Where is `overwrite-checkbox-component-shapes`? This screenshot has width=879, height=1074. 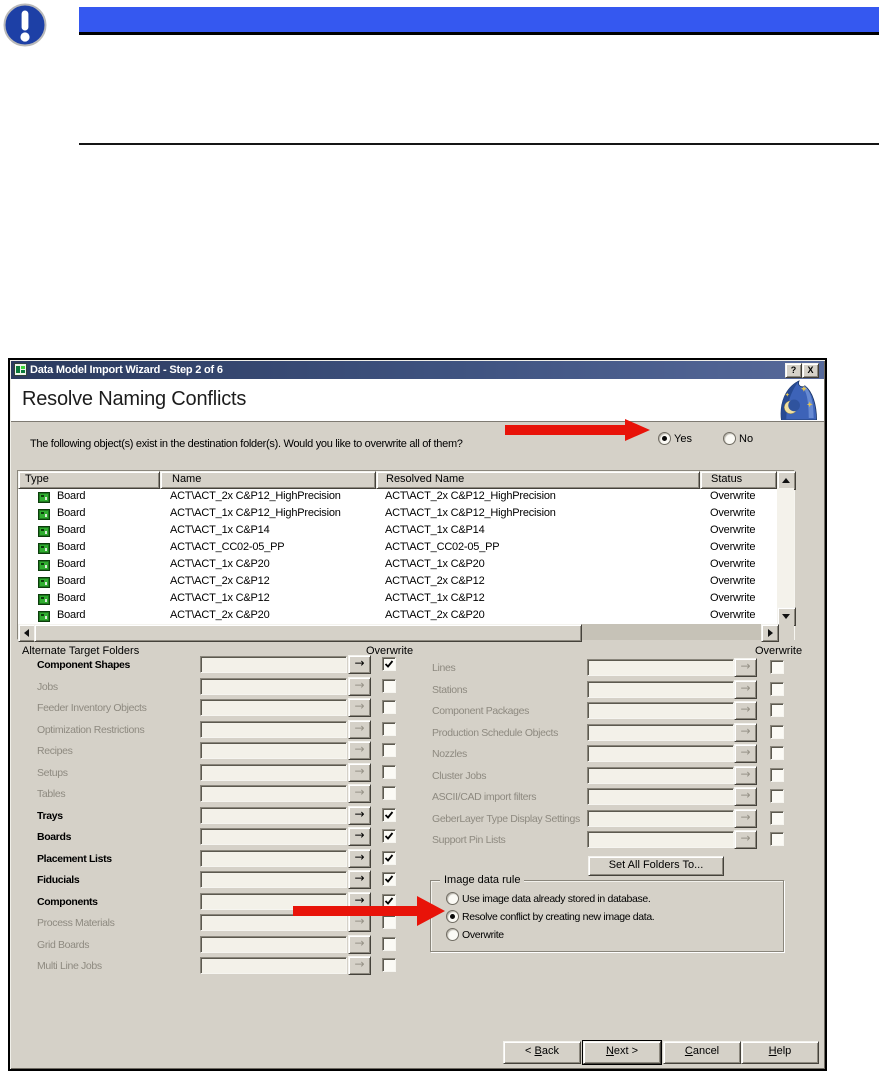 overwrite-checkbox-component-shapes is located at coordinates (389, 664).